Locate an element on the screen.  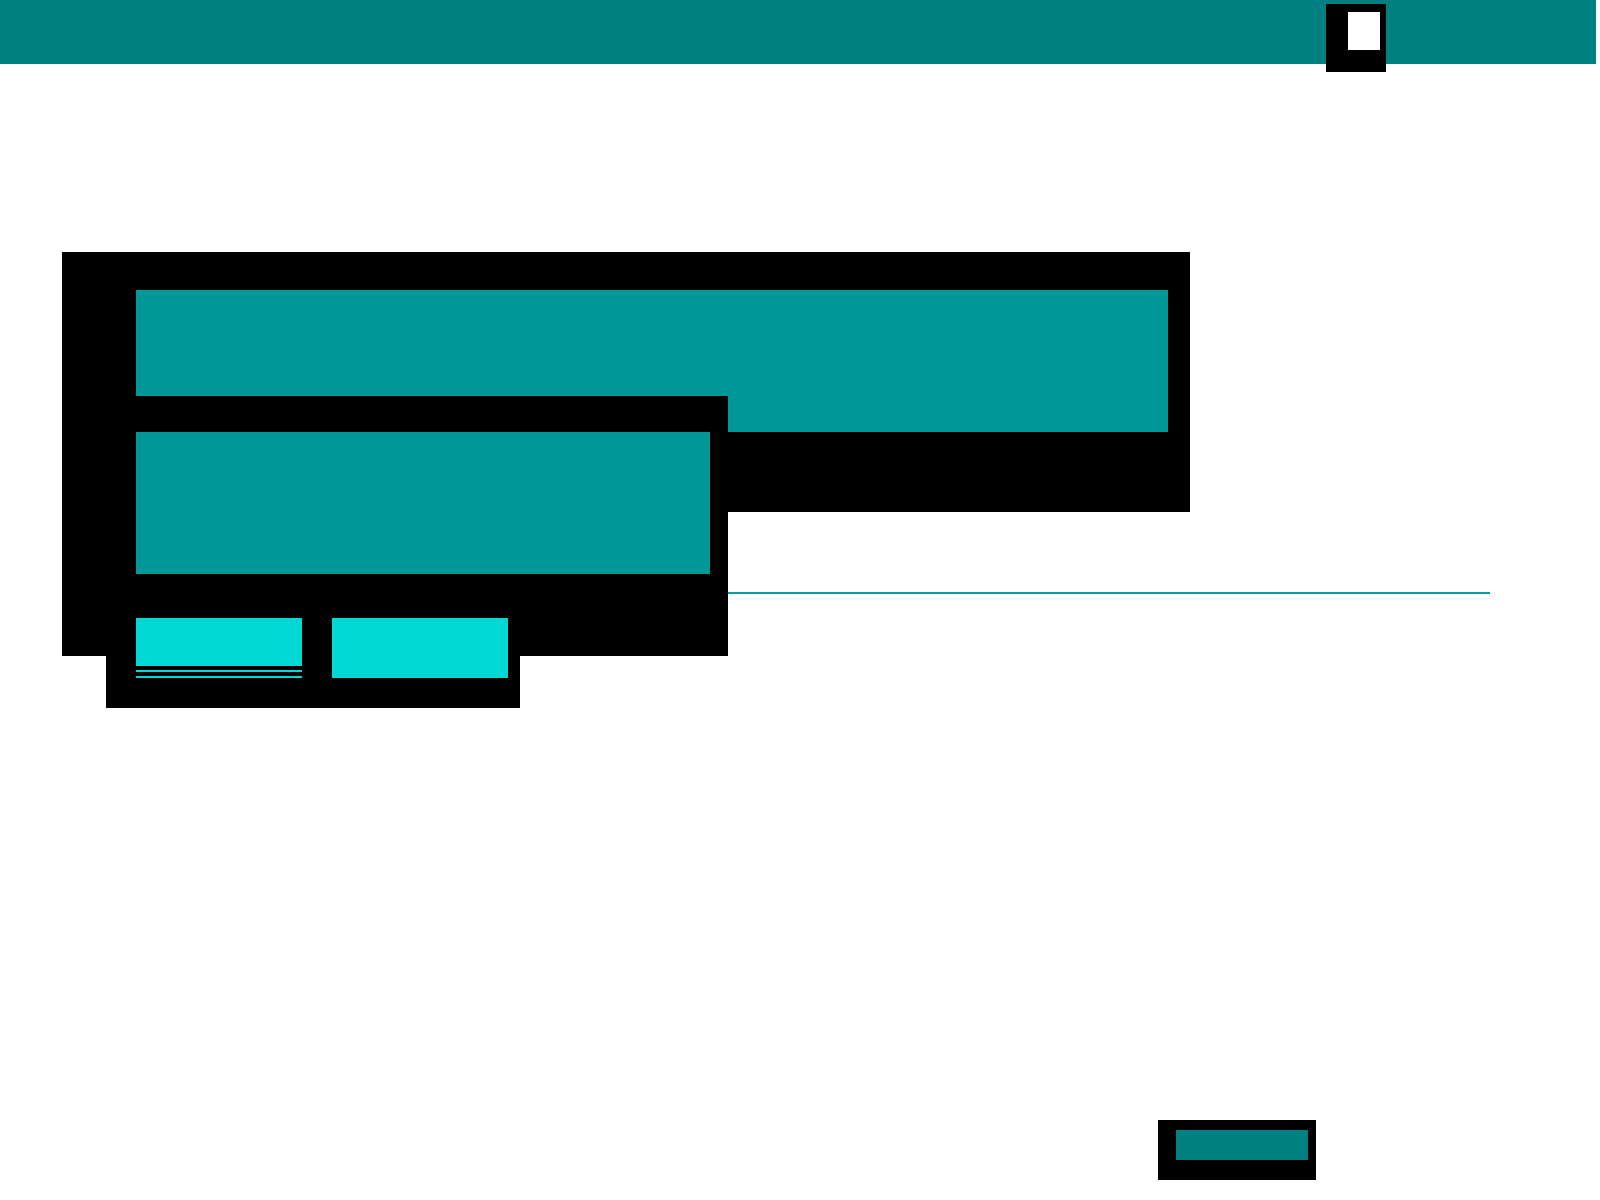
square-icon is located at coordinates (1356, 38).